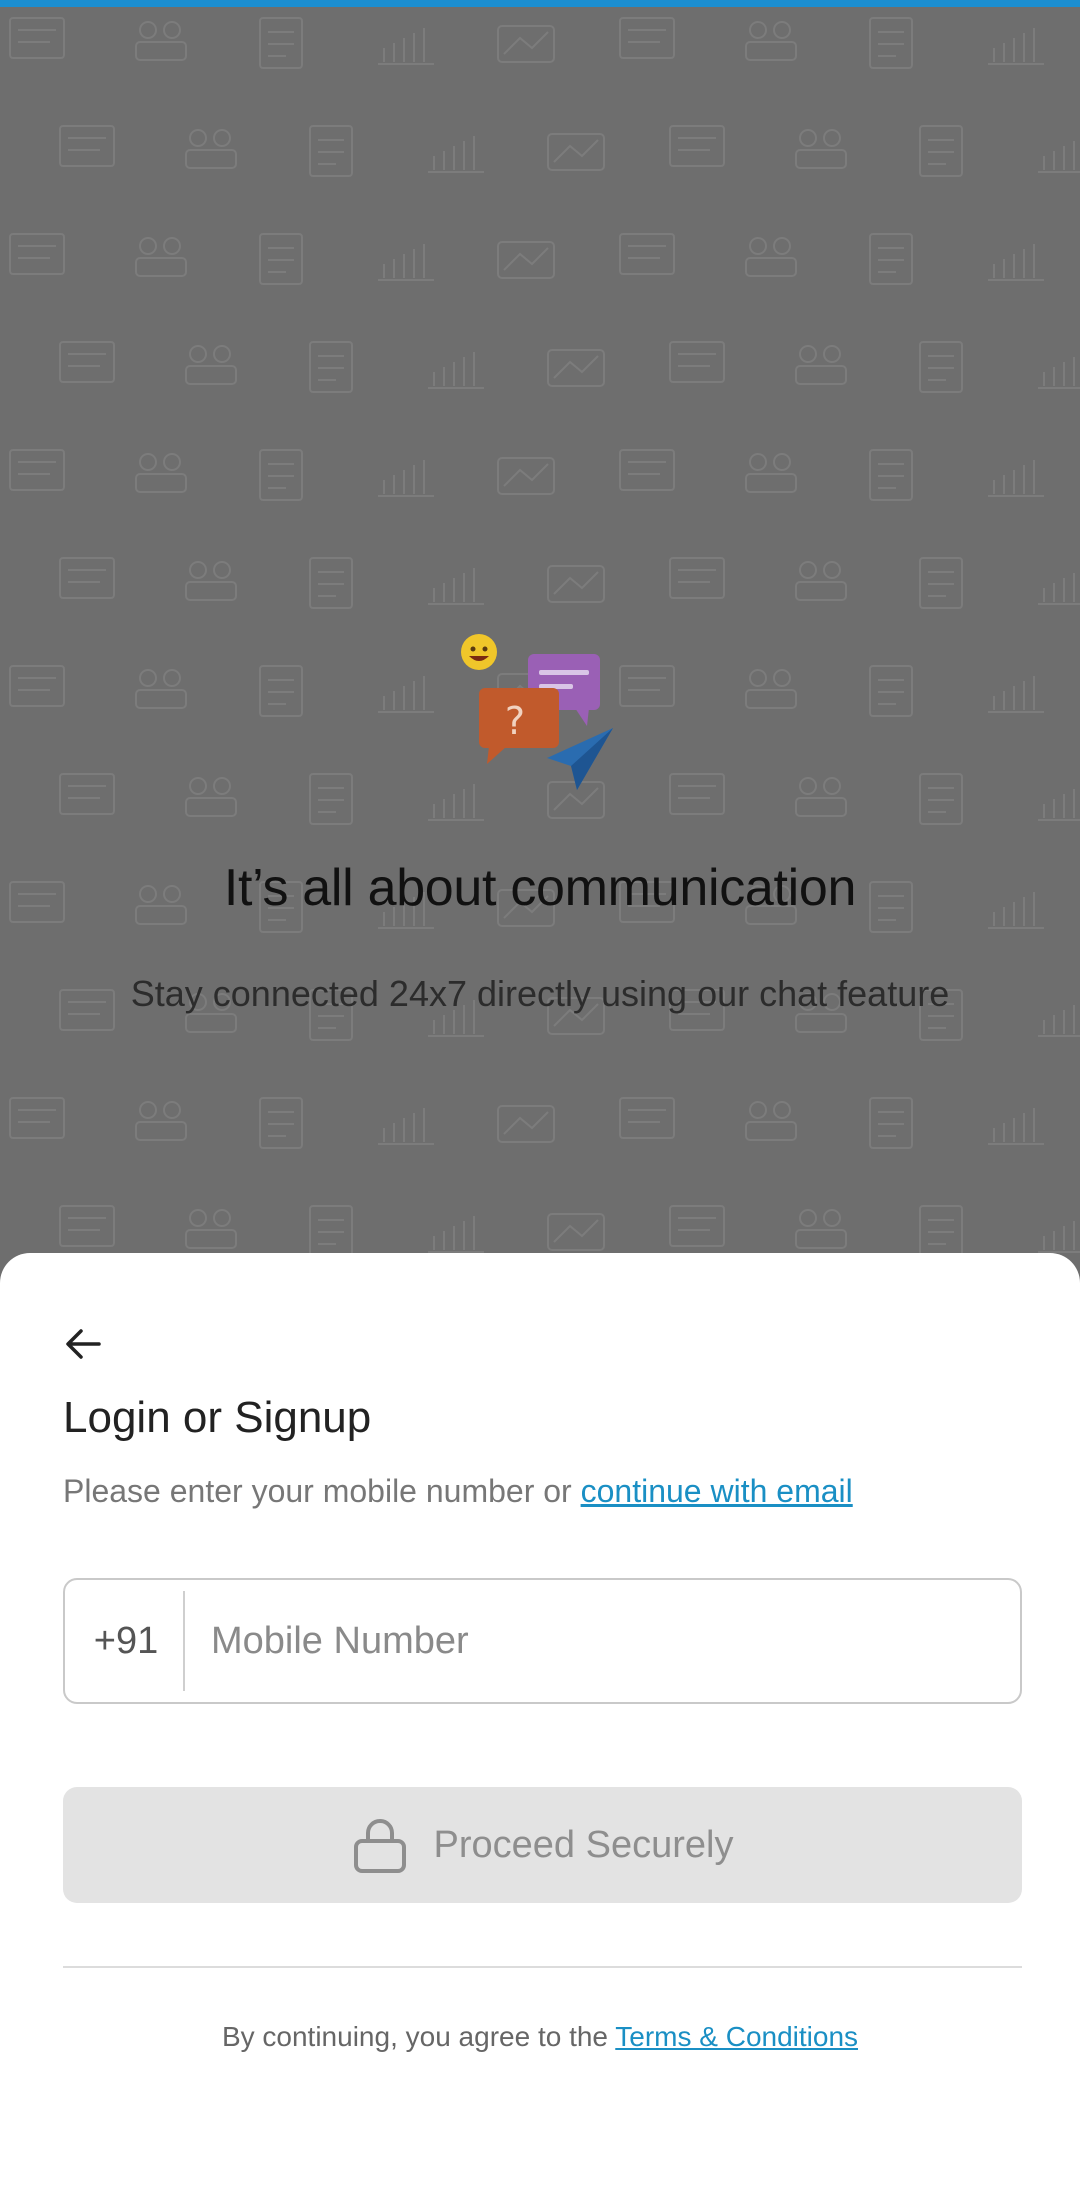 The image size is (1080, 2204). I want to click on proceed-securely-button: Proceed Securely, so click(542, 1845).